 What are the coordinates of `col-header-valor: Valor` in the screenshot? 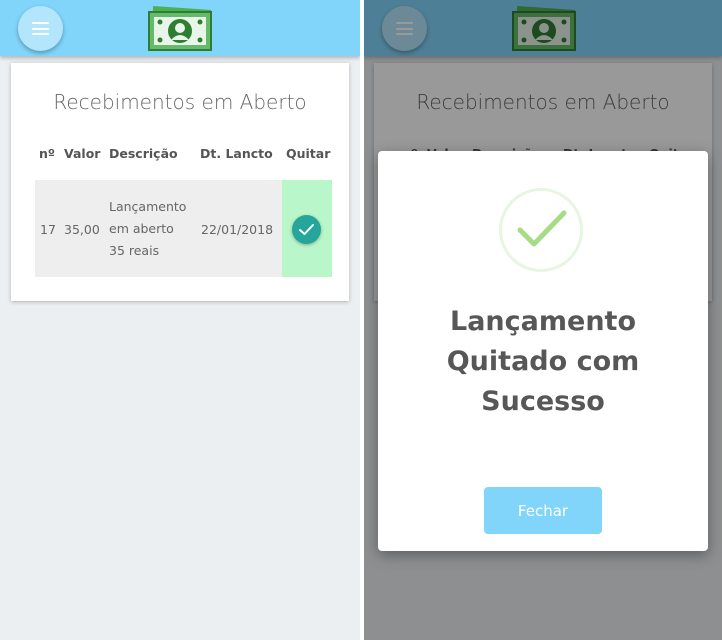 It's located at (82, 153).